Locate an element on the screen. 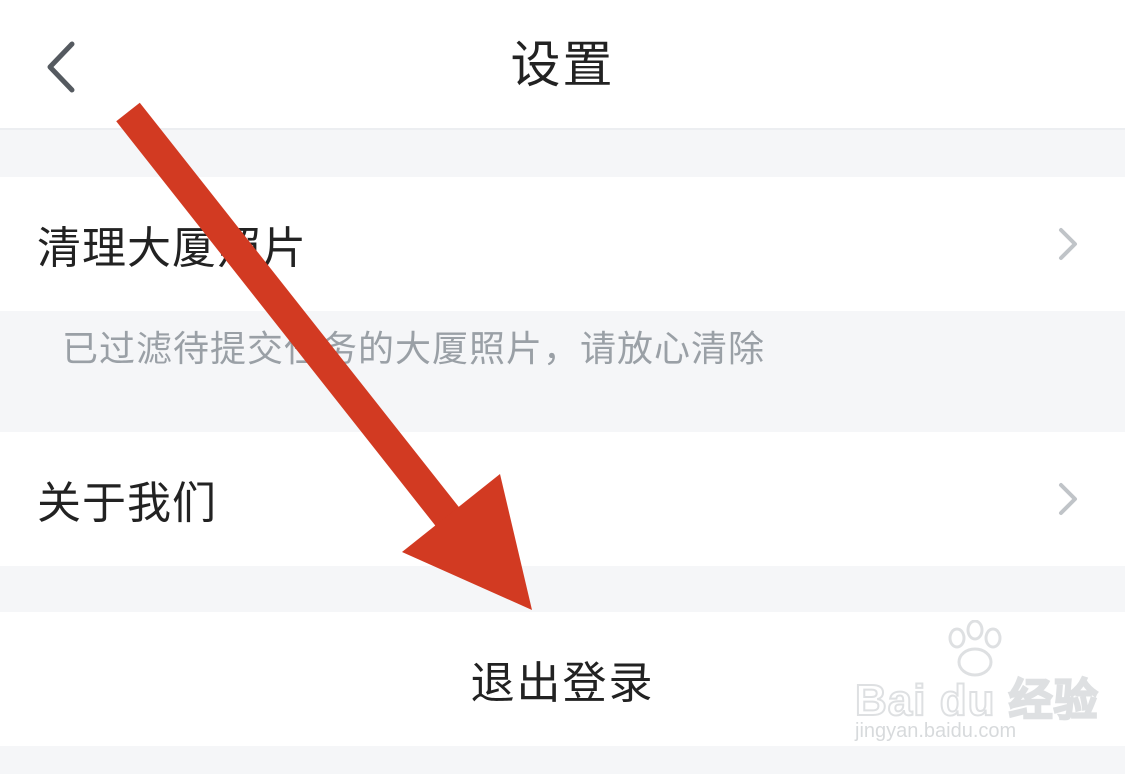 Image resolution: width=1125 pixels, height=774 pixels. watermark-url: jingyan.baidu.com is located at coordinates (936, 731).